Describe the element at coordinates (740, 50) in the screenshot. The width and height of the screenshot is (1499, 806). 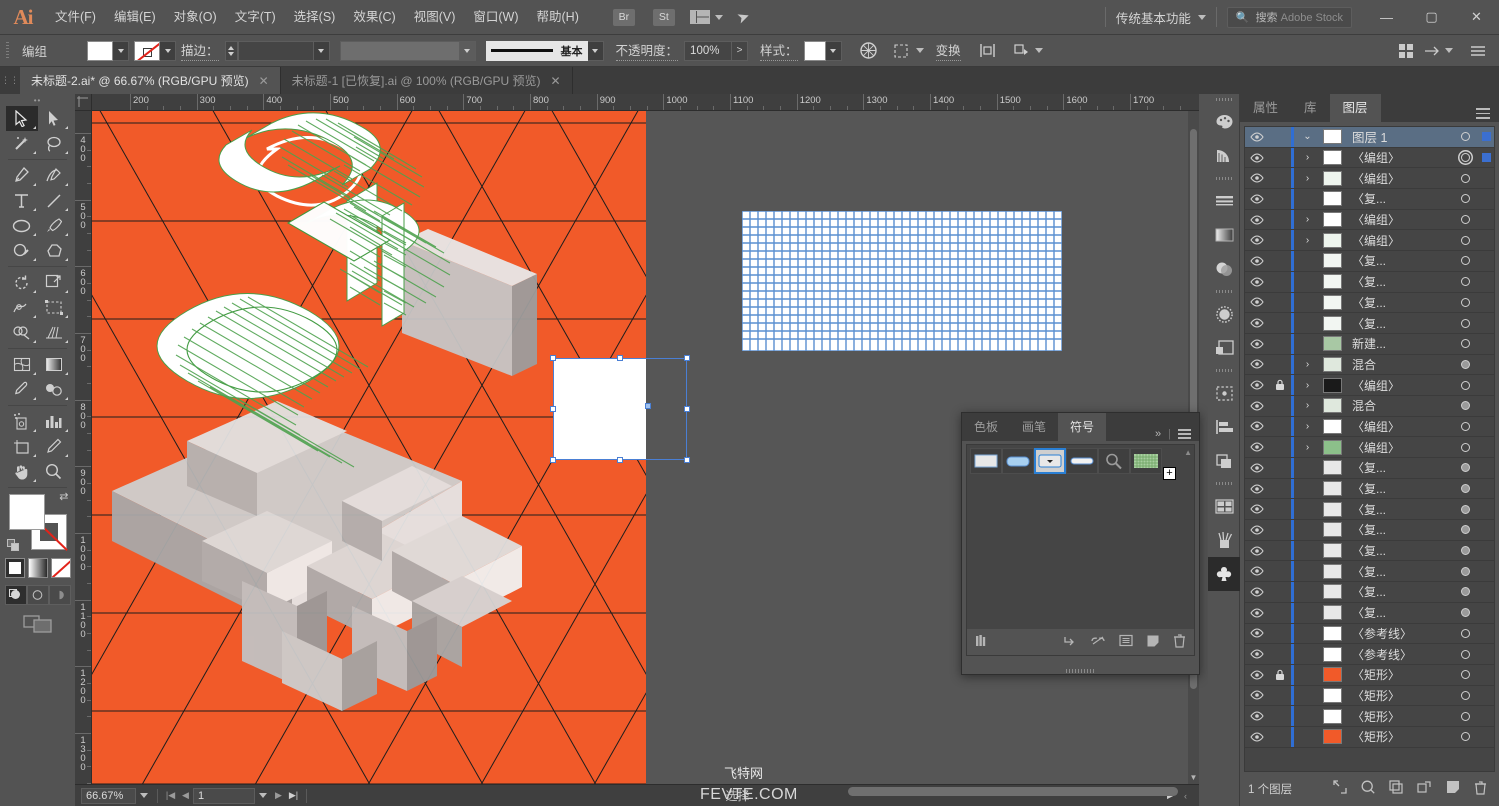
I see `opacity-flyout-button: >` at that location.